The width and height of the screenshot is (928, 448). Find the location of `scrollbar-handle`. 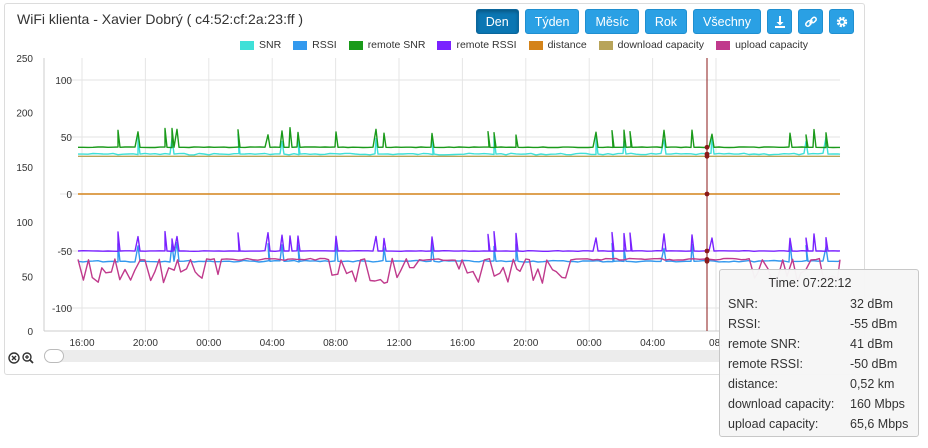

scrollbar-handle is located at coordinates (54, 356).